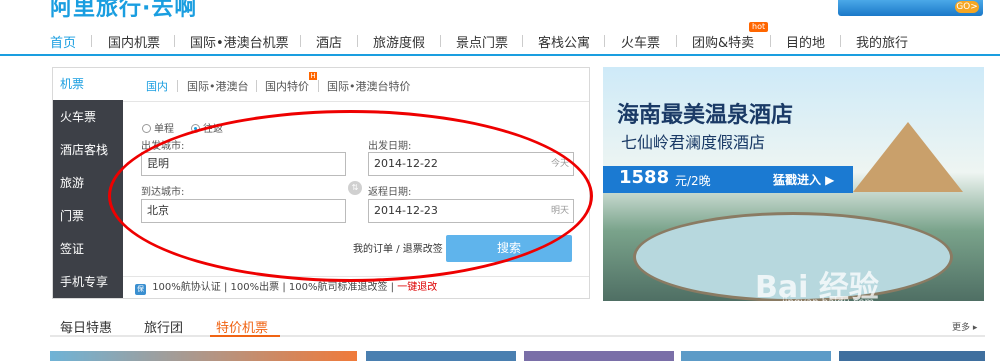  Describe the element at coordinates (146, 128) in the screenshot. I see `radio-circle-icon` at that location.